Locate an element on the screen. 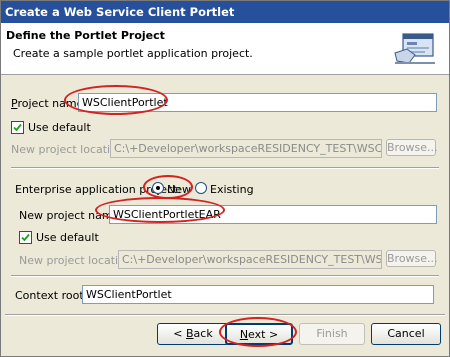 The height and width of the screenshot is (357, 450). new-radio-label: New is located at coordinates (179, 189).